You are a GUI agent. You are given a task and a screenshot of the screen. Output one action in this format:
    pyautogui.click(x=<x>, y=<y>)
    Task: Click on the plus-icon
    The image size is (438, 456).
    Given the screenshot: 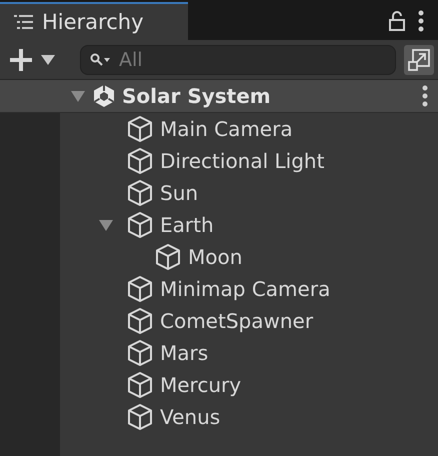 What is the action you would take?
    pyautogui.click(x=21, y=59)
    